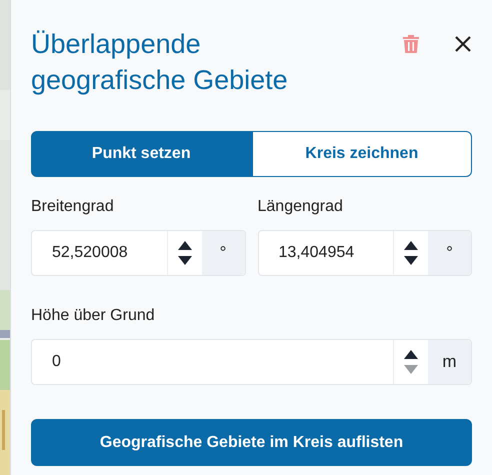 This screenshot has height=475, width=492. What do you see at coordinates (463, 44) in the screenshot?
I see `close-icon` at bounding box center [463, 44].